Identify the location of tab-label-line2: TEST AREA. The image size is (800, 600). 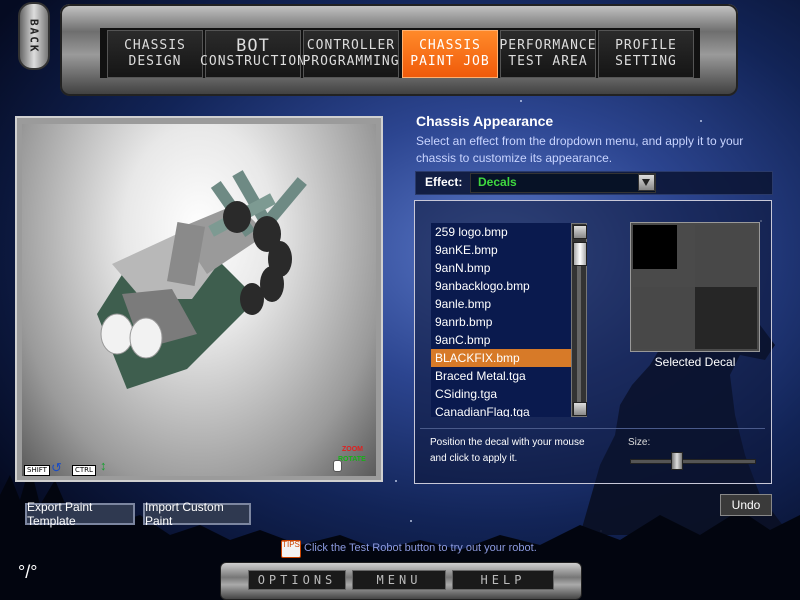
(548, 61).